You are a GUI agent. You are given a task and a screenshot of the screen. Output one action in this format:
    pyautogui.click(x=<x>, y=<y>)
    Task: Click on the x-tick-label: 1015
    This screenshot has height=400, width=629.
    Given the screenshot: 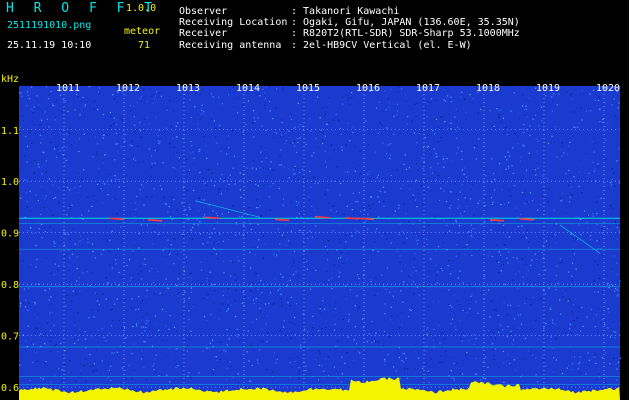 What is the action you would take?
    pyautogui.click(x=308, y=88)
    